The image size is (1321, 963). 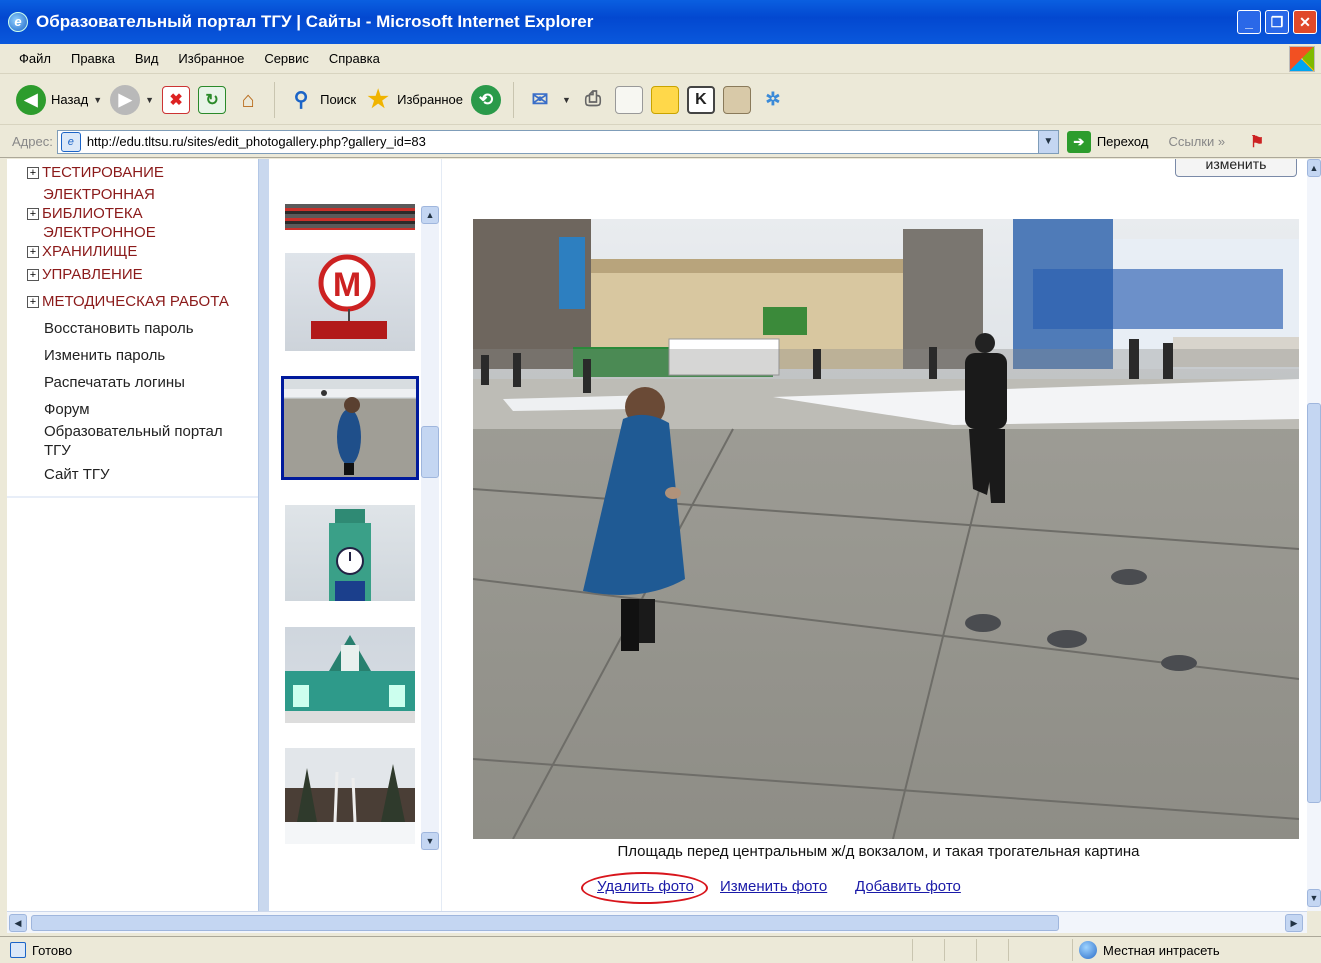 What do you see at coordinates (149, 100) in the screenshot?
I see `forward-dropdown-icon: ▼` at bounding box center [149, 100].